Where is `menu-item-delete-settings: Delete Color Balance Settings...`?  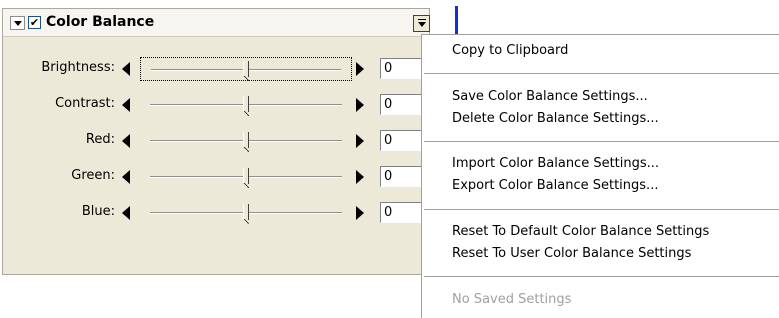
menu-item-delete-settings: Delete Color Balance Settings... is located at coordinates (555, 118).